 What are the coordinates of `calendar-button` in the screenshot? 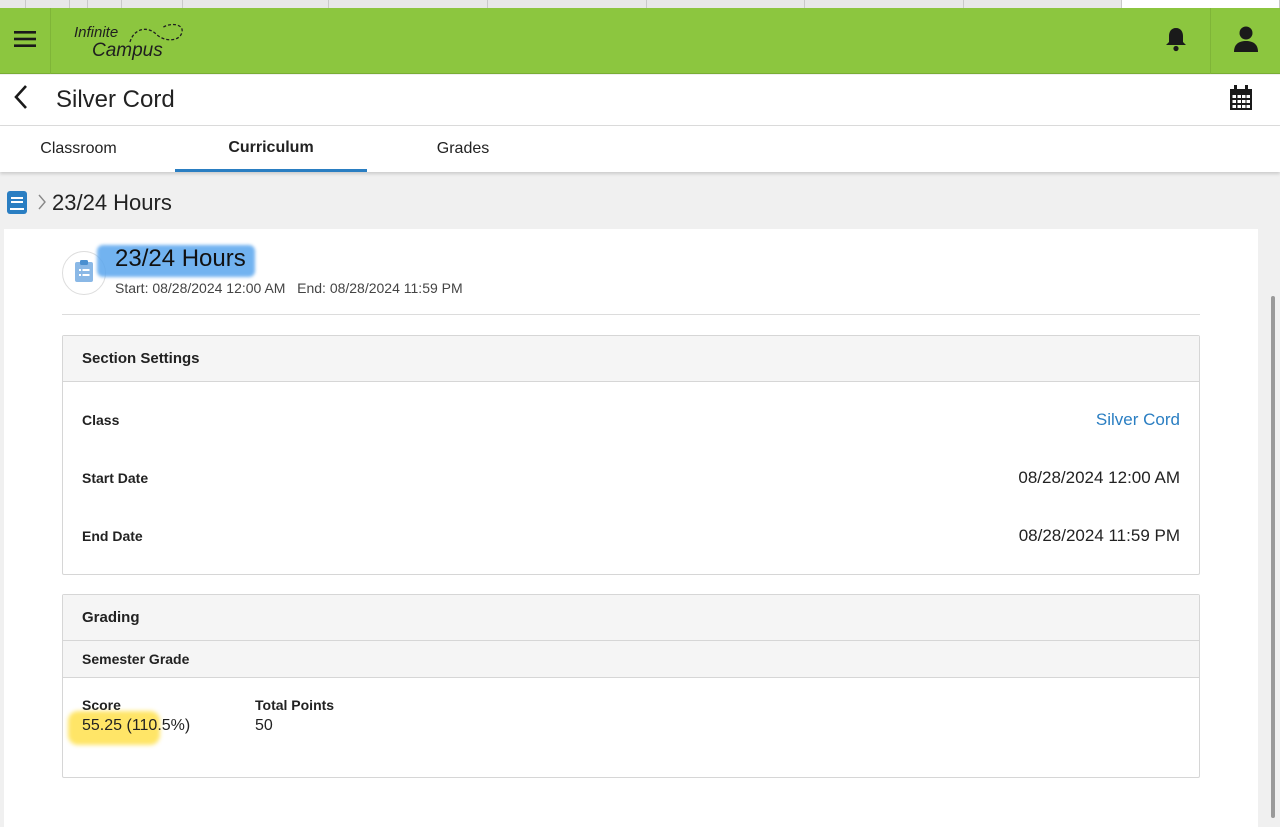 It's located at (1241, 100).